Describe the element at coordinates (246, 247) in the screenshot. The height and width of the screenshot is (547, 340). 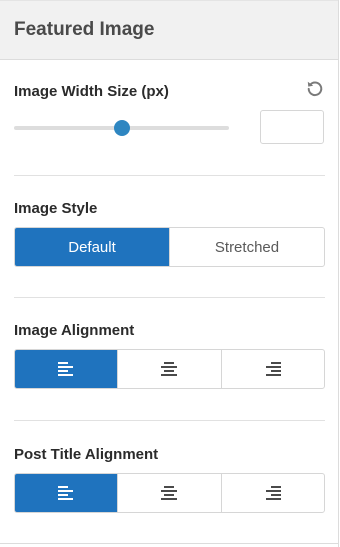
I see `image-style-stretched-button: Stretched` at that location.